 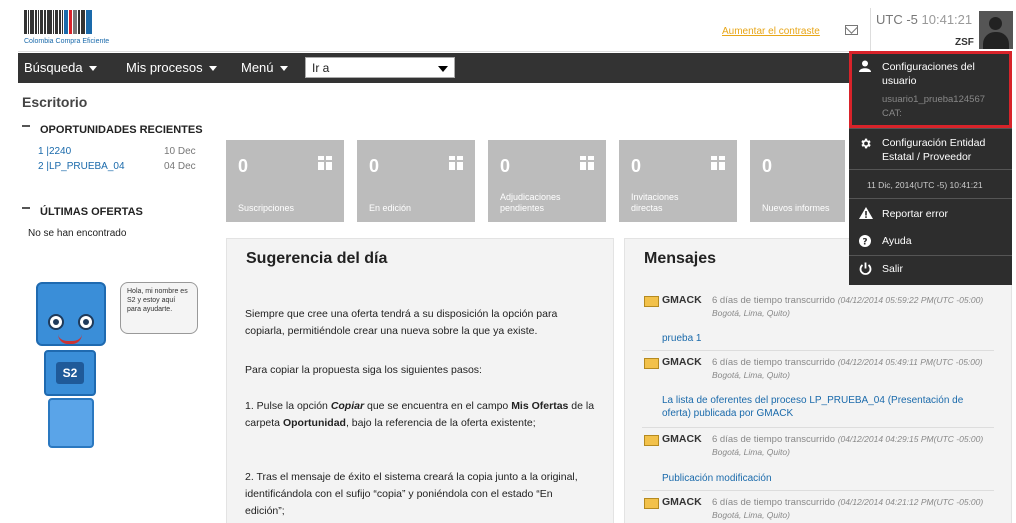 I want to click on tile-en-edicion: 0 En edición, so click(x=416, y=181).